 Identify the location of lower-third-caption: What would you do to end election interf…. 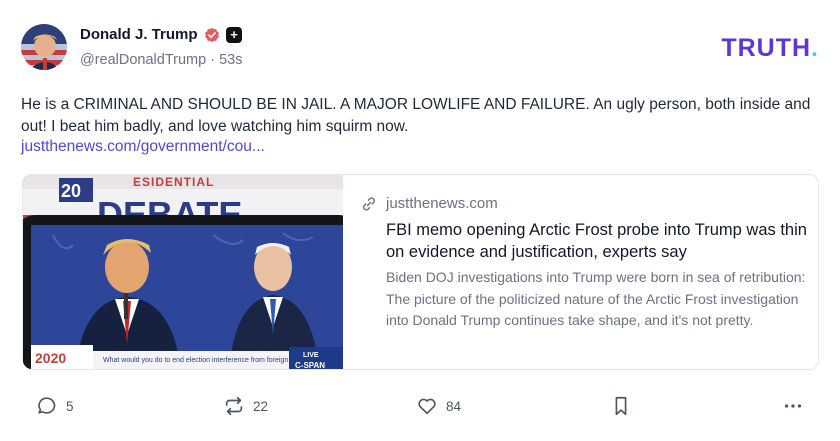
(211, 360).